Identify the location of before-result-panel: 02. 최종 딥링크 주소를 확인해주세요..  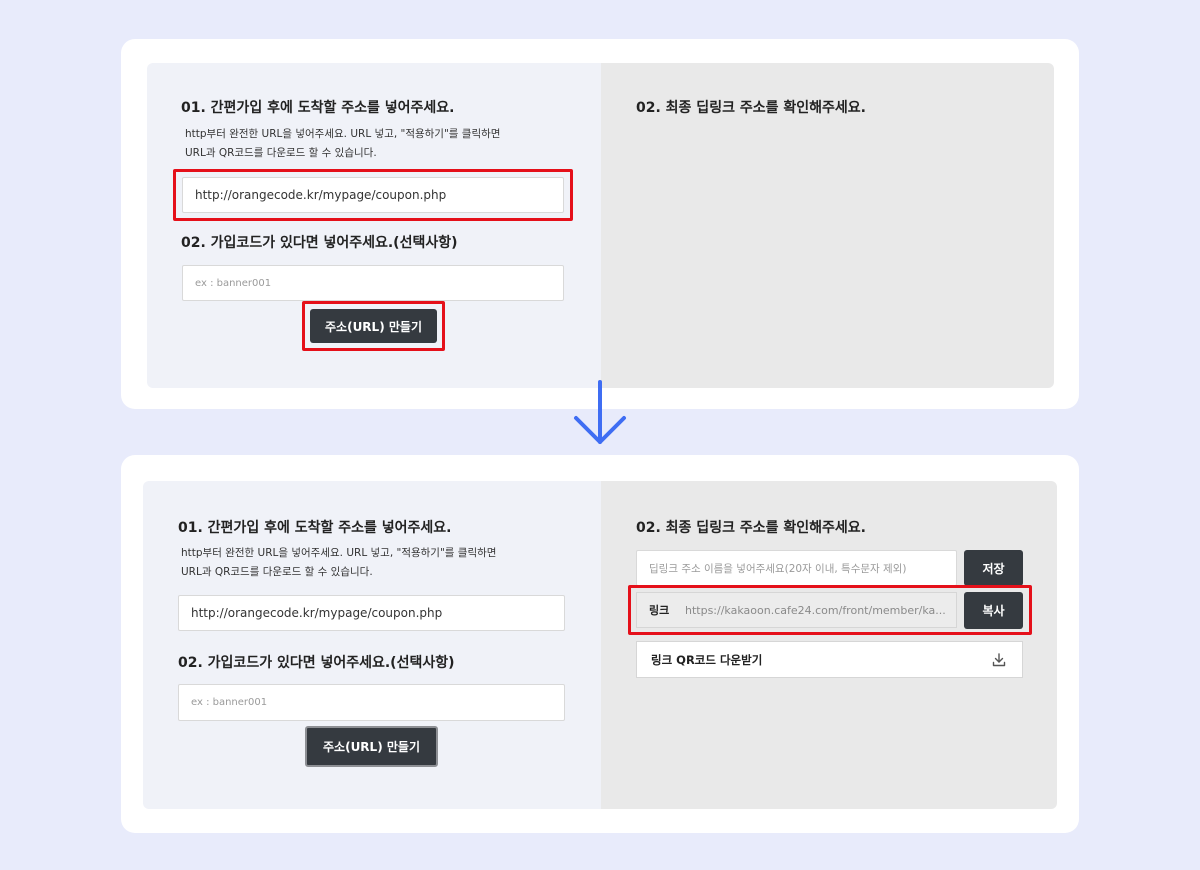
(827, 225).